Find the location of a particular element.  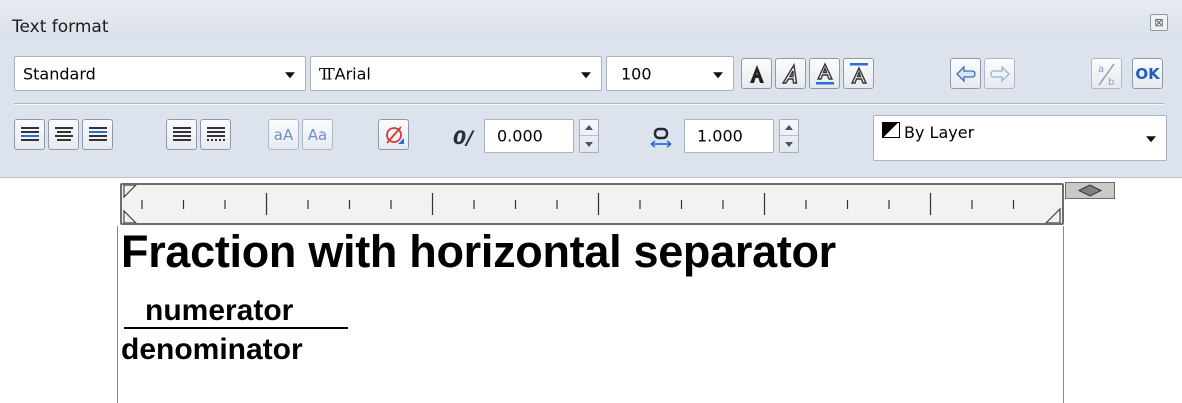

tracking-value: 1.000 is located at coordinates (720, 136).